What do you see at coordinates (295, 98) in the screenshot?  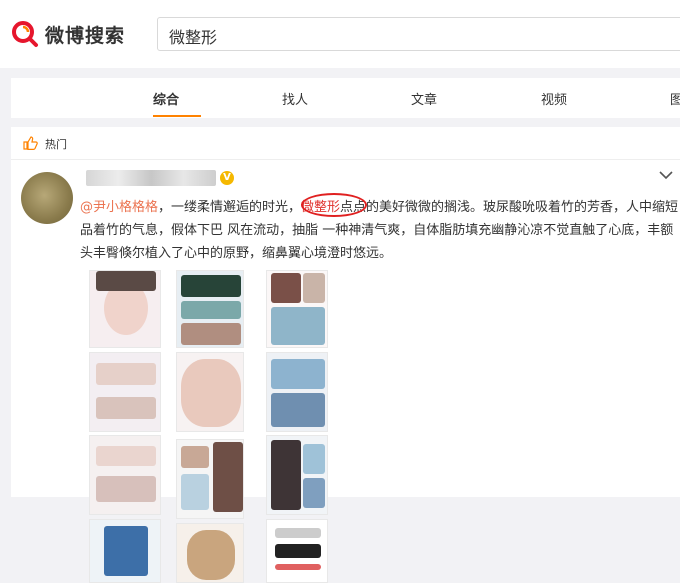 I see `tab-users: 找人` at bounding box center [295, 98].